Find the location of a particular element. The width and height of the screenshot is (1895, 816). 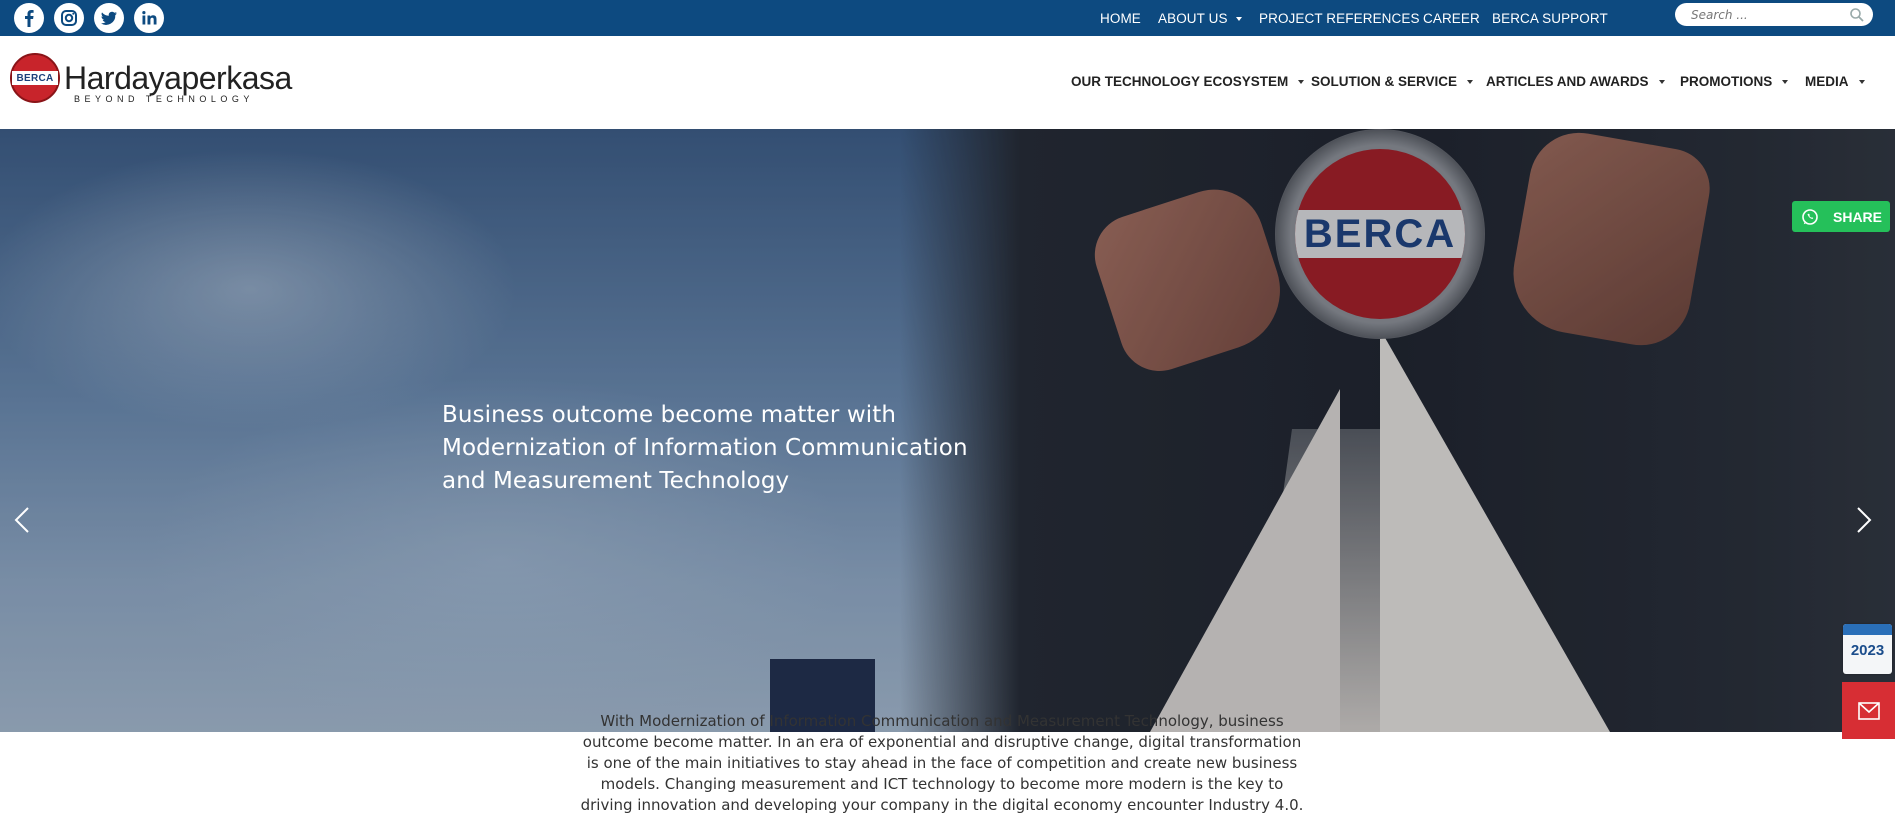

chevron-right-icon is located at coordinates (1864, 520).